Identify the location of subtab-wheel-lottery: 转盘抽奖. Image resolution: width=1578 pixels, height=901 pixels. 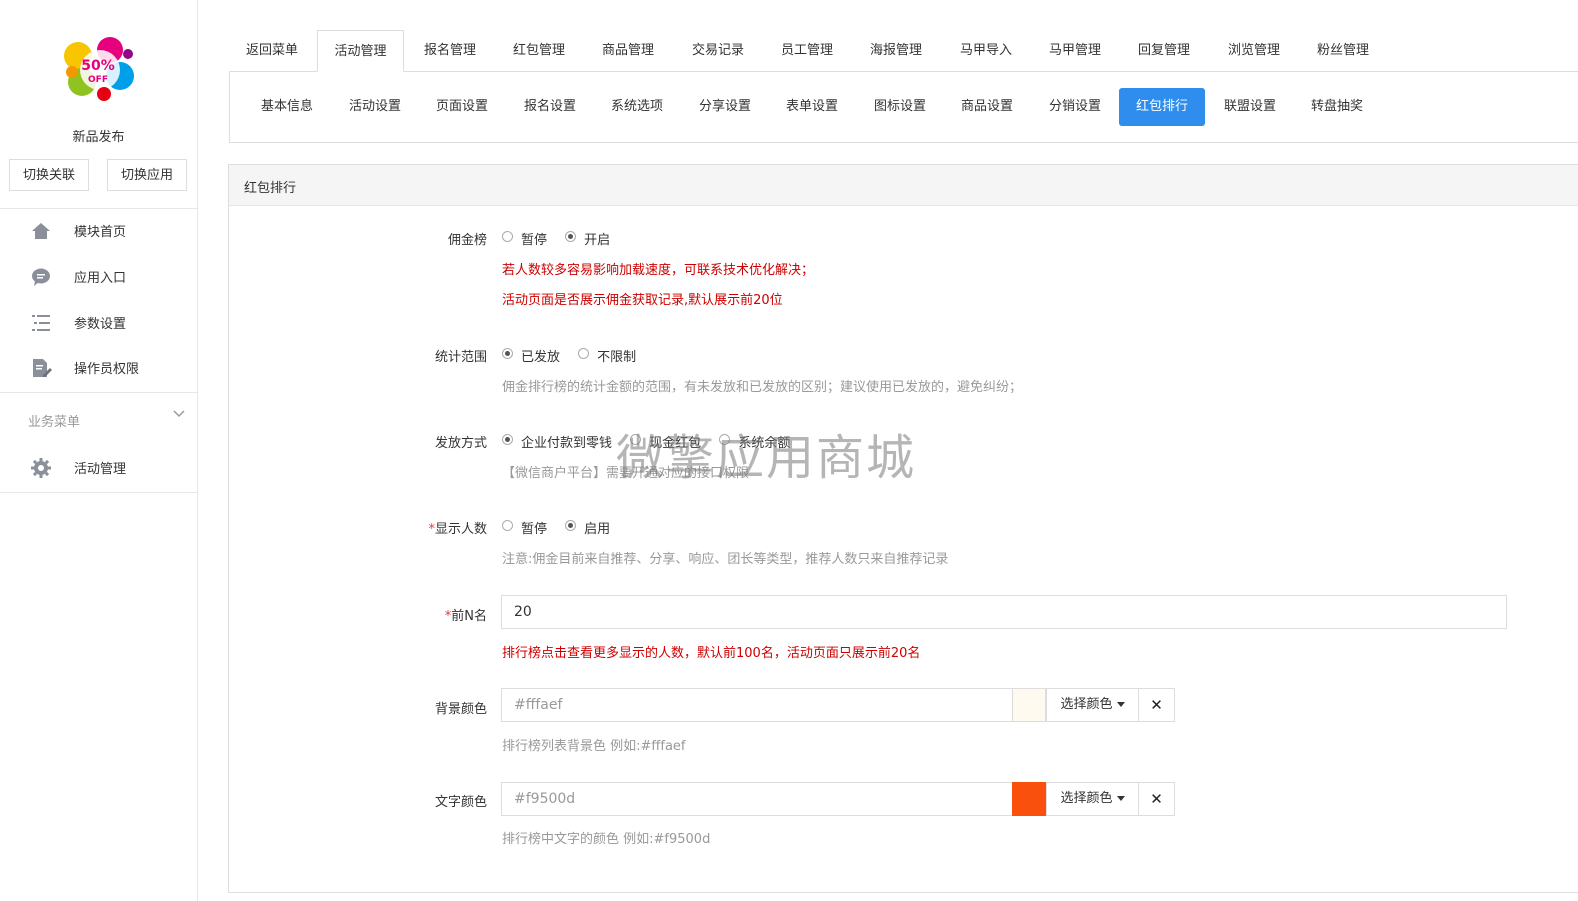
(1337, 107).